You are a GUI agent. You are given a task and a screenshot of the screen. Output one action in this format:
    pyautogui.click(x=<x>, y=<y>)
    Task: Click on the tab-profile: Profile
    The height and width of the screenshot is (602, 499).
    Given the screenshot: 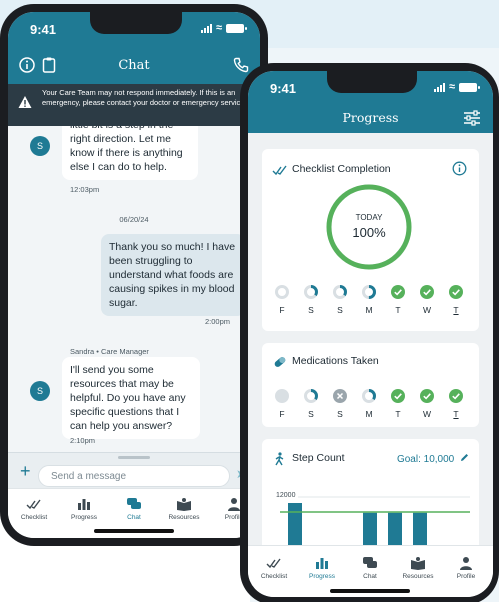 What is the action you would take?
    pyautogui.click(x=466, y=568)
    